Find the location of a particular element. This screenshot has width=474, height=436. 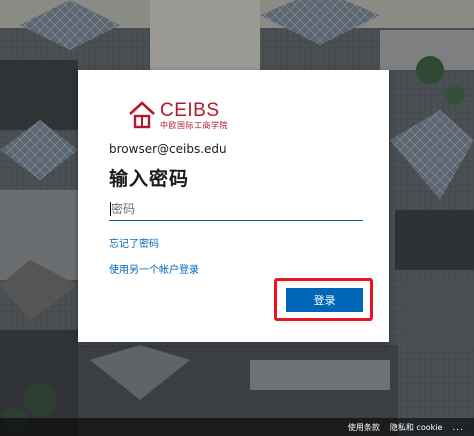

password-input is located at coordinates (236, 209).